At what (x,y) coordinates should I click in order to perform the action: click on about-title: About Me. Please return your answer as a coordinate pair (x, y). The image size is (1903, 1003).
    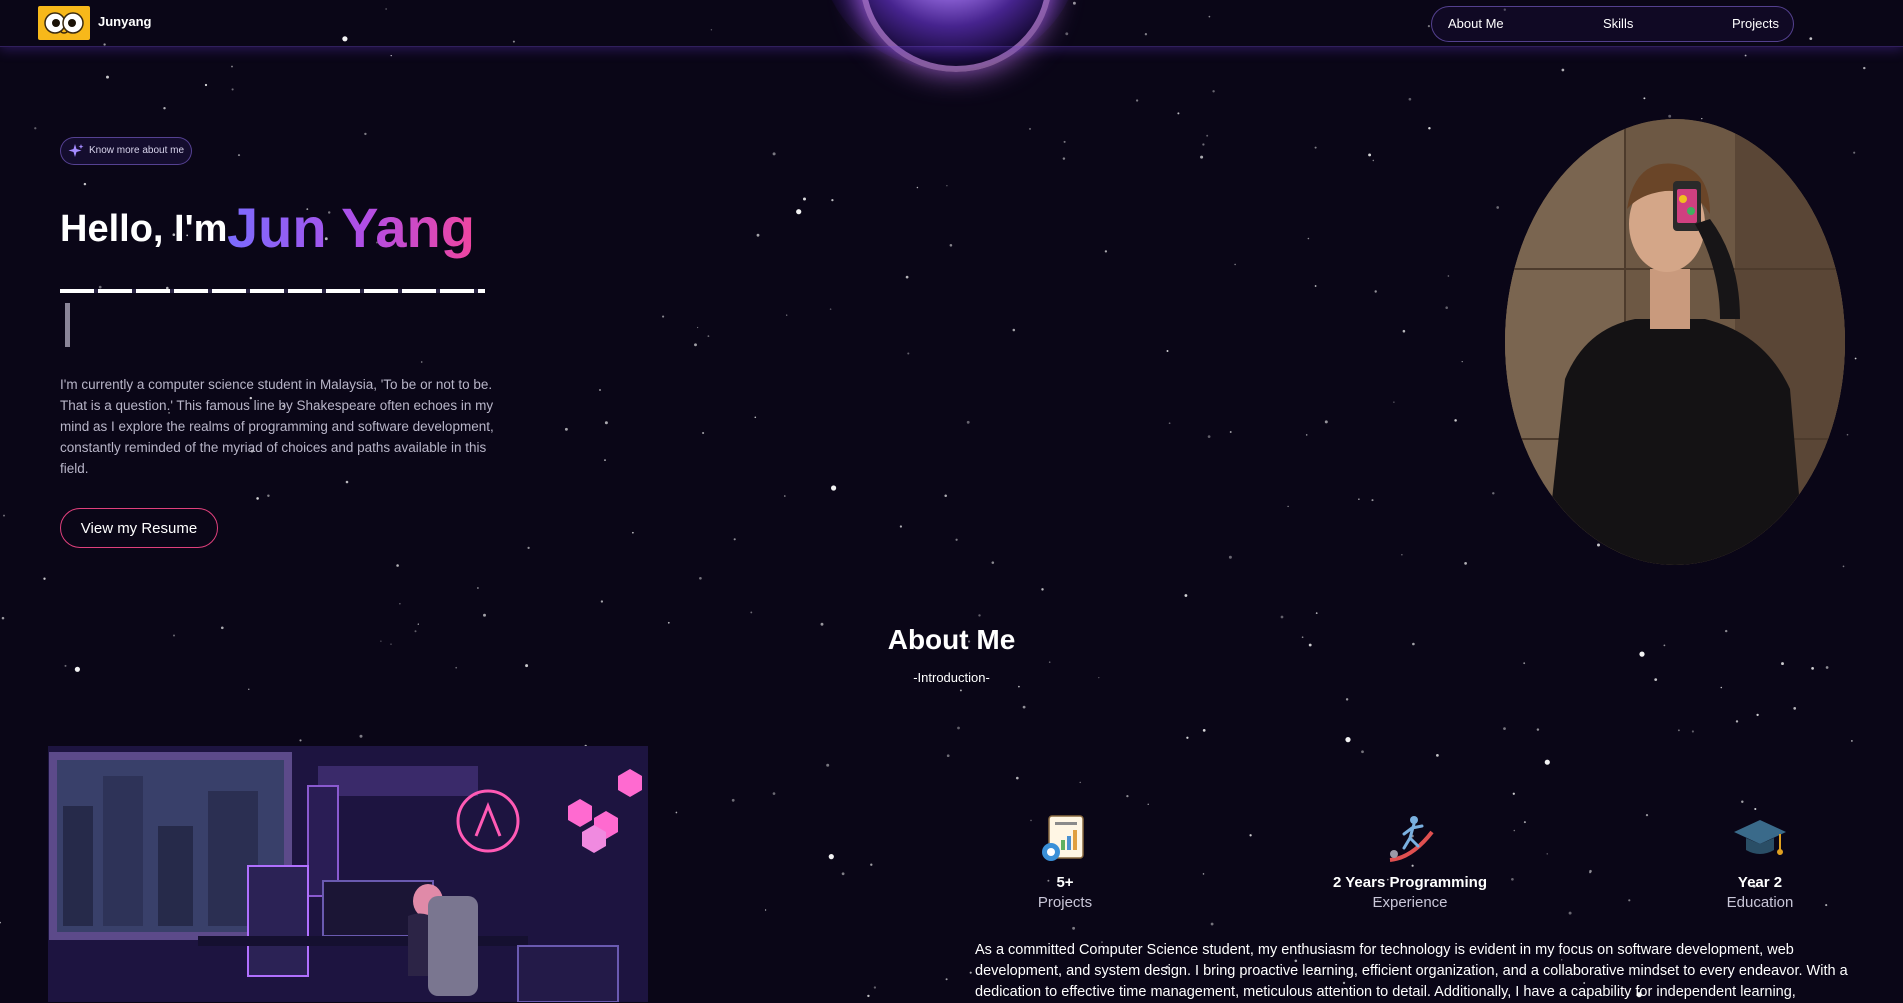
    Looking at the image, I should click on (951, 639).